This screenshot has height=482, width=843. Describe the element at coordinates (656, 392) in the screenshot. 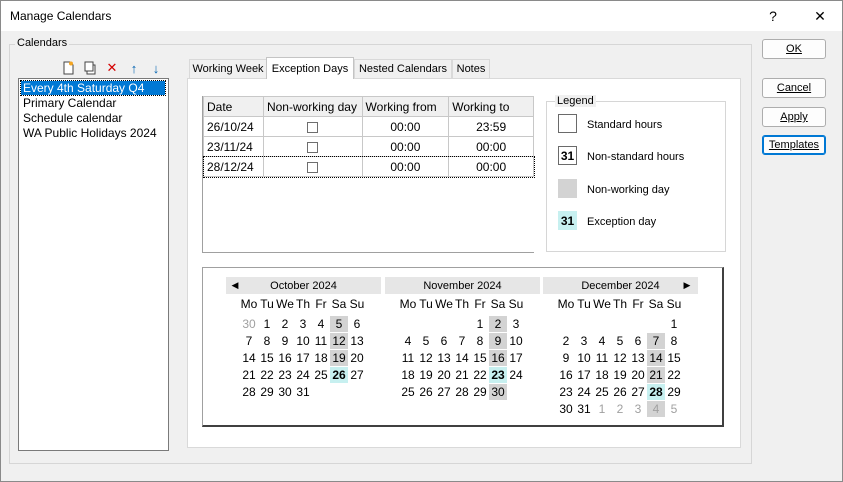

I see `calendar-day: 28` at that location.